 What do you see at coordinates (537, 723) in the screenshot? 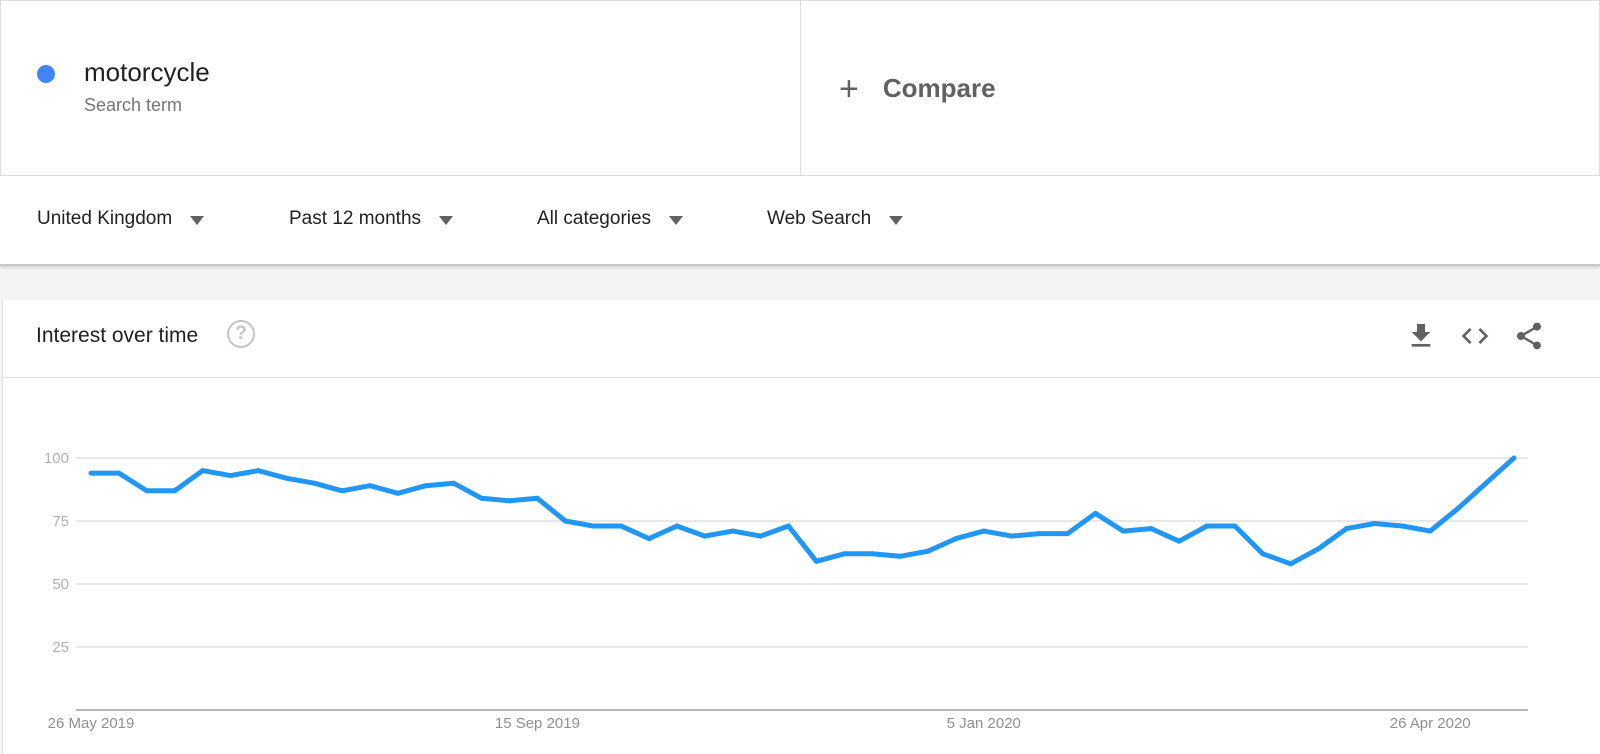
I see `x-tick-label: 15 Sep 2019` at bounding box center [537, 723].